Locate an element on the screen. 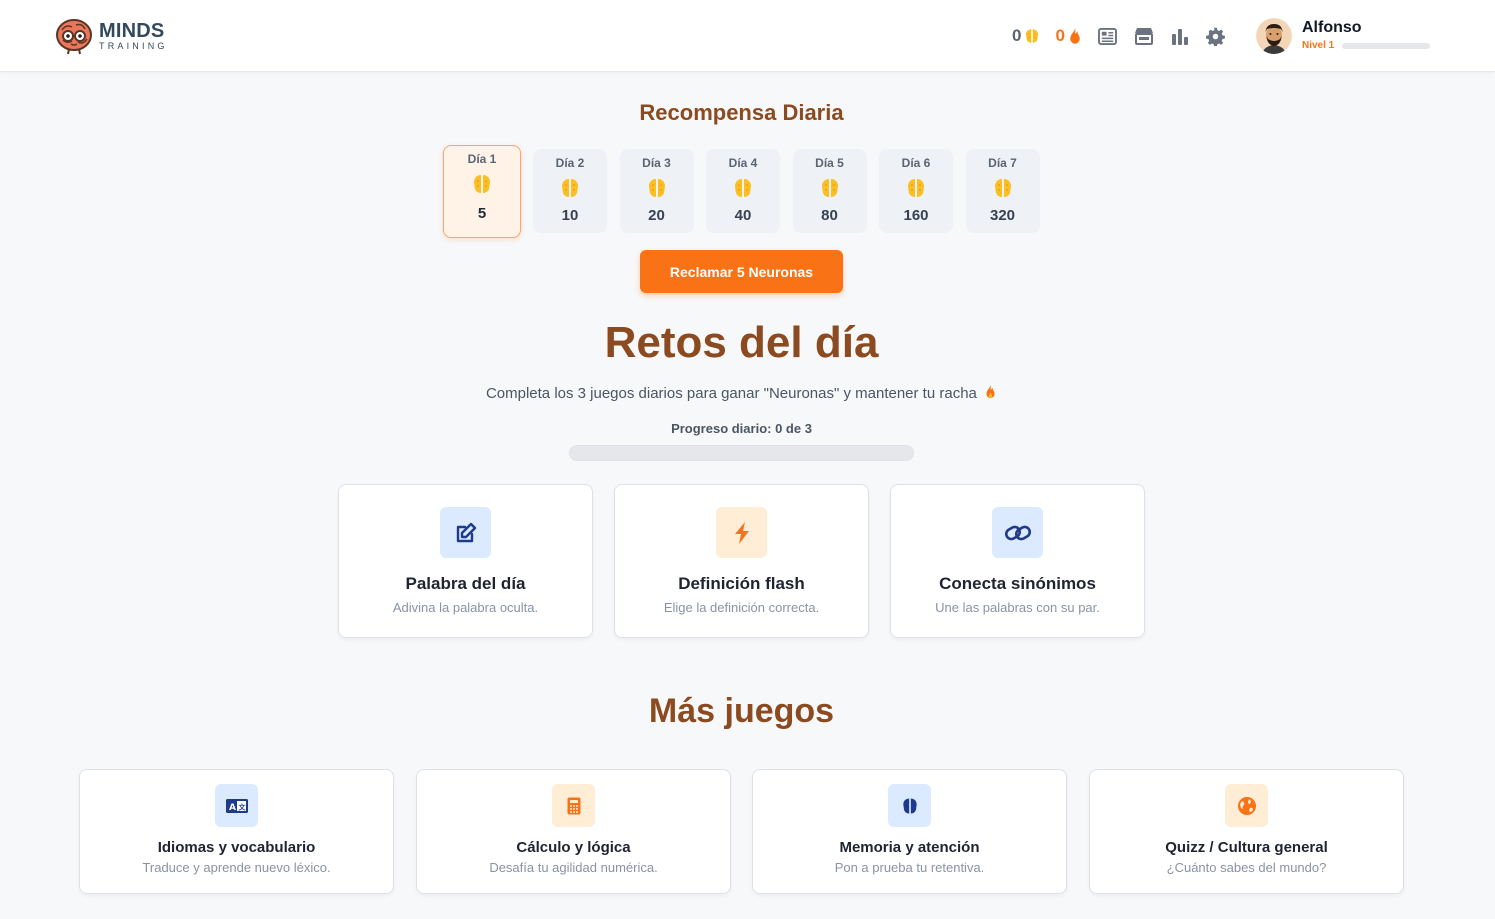  card-description: Desafía tu agilidad numérica. is located at coordinates (573, 867).